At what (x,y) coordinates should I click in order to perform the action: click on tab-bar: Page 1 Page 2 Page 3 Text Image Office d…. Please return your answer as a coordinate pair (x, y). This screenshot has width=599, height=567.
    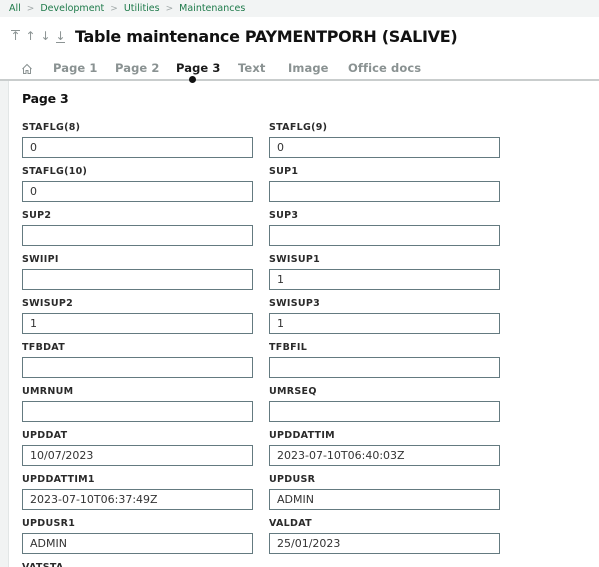
    Looking at the image, I should click on (299, 68).